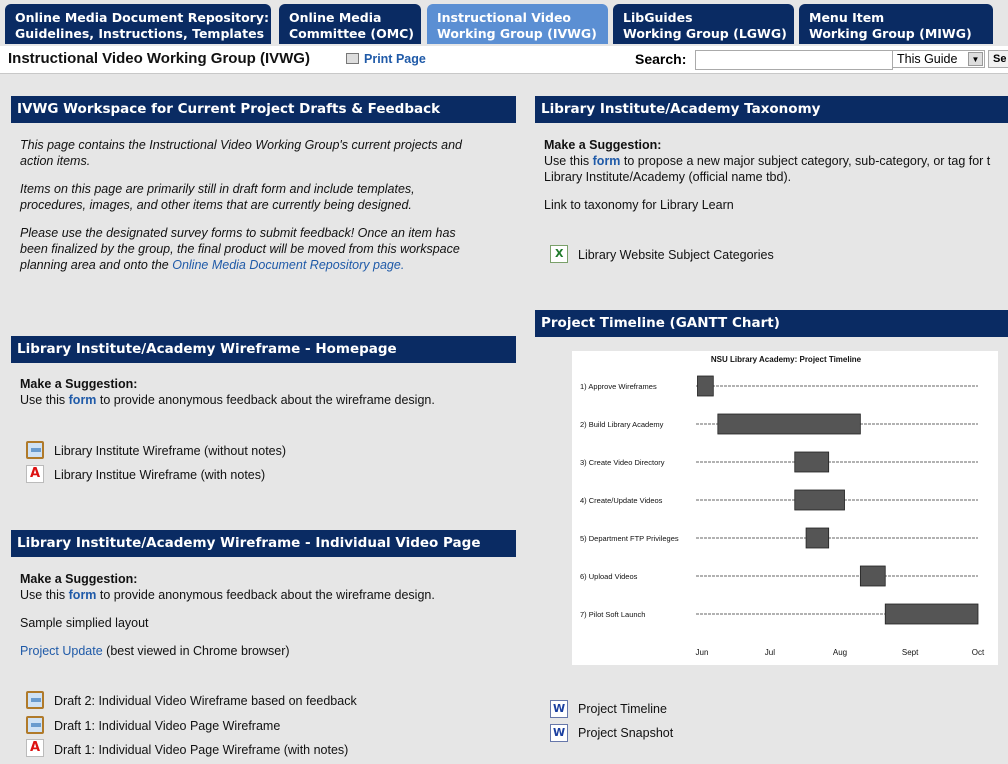  Describe the element at coordinates (896, 24) in the screenshot. I see `tab-miwg: Menu Item Working Group (MIWG)` at that location.